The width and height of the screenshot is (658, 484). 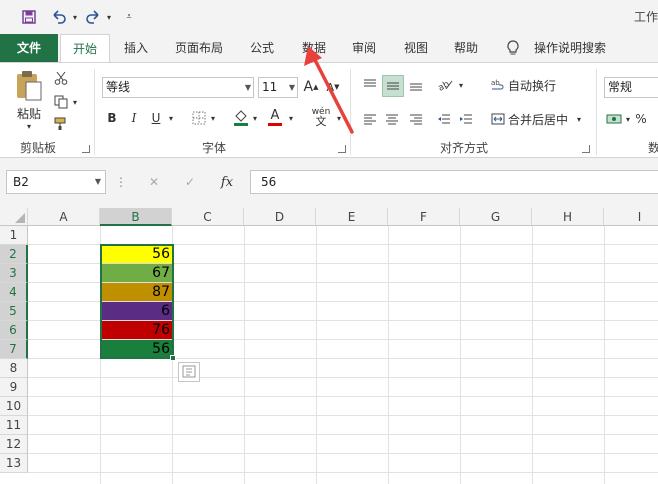 What do you see at coordinates (498, 85) in the screenshot?
I see `wrap-text-icon: ab` at bounding box center [498, 85].